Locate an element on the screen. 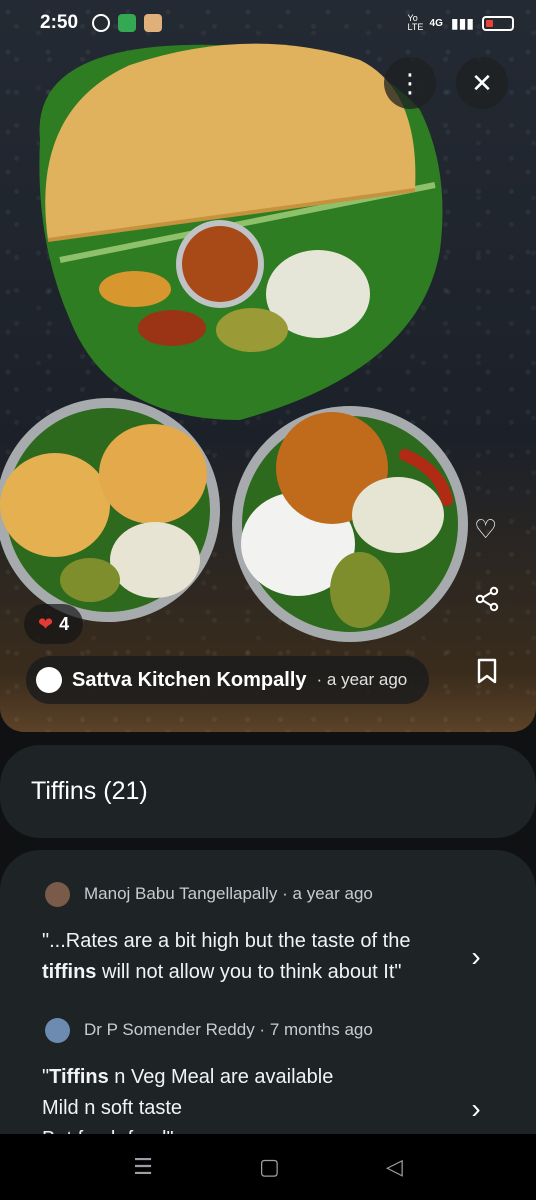  share-icon is located at coordinates (487, 602).